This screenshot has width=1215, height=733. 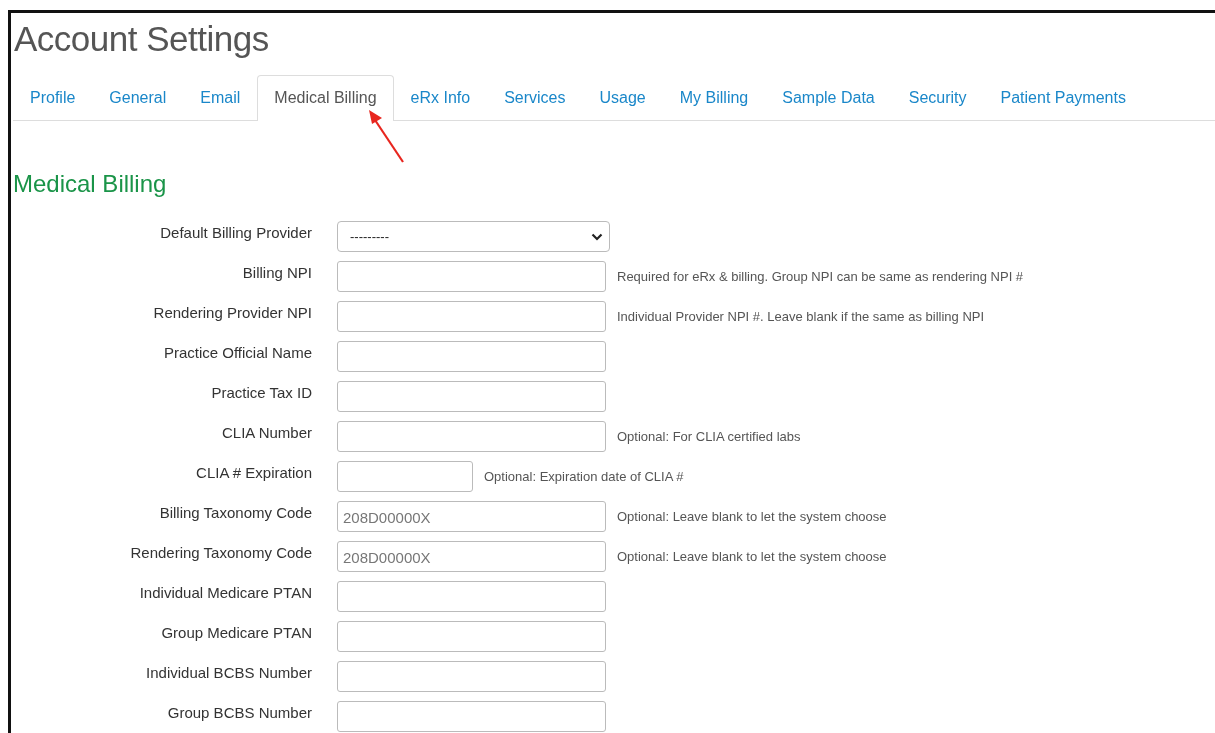 What do you see at coordinates (597, 236) in the screenshot?
I see `chevron-down-icon` at bounding box center [597, 236].